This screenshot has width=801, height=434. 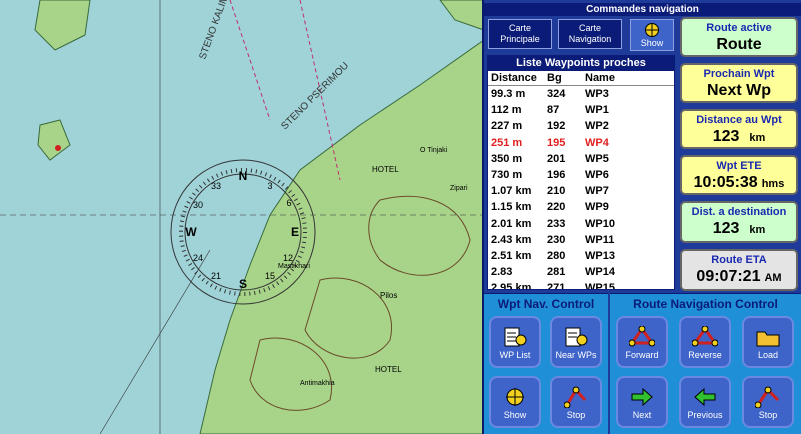 I want to click on label-pilos: Pilos, so click(x=388, y=295).